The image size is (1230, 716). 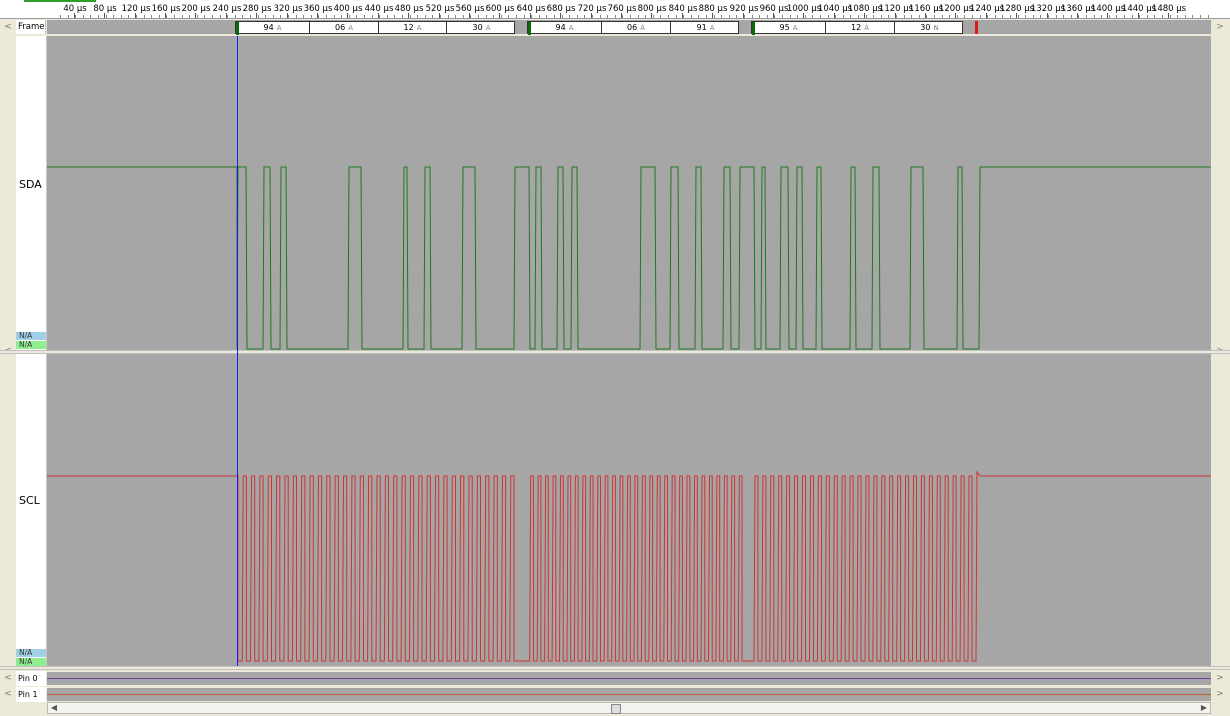 I want to click on pin-row-0: < Pin 0 >, so click(x=615, y=678).